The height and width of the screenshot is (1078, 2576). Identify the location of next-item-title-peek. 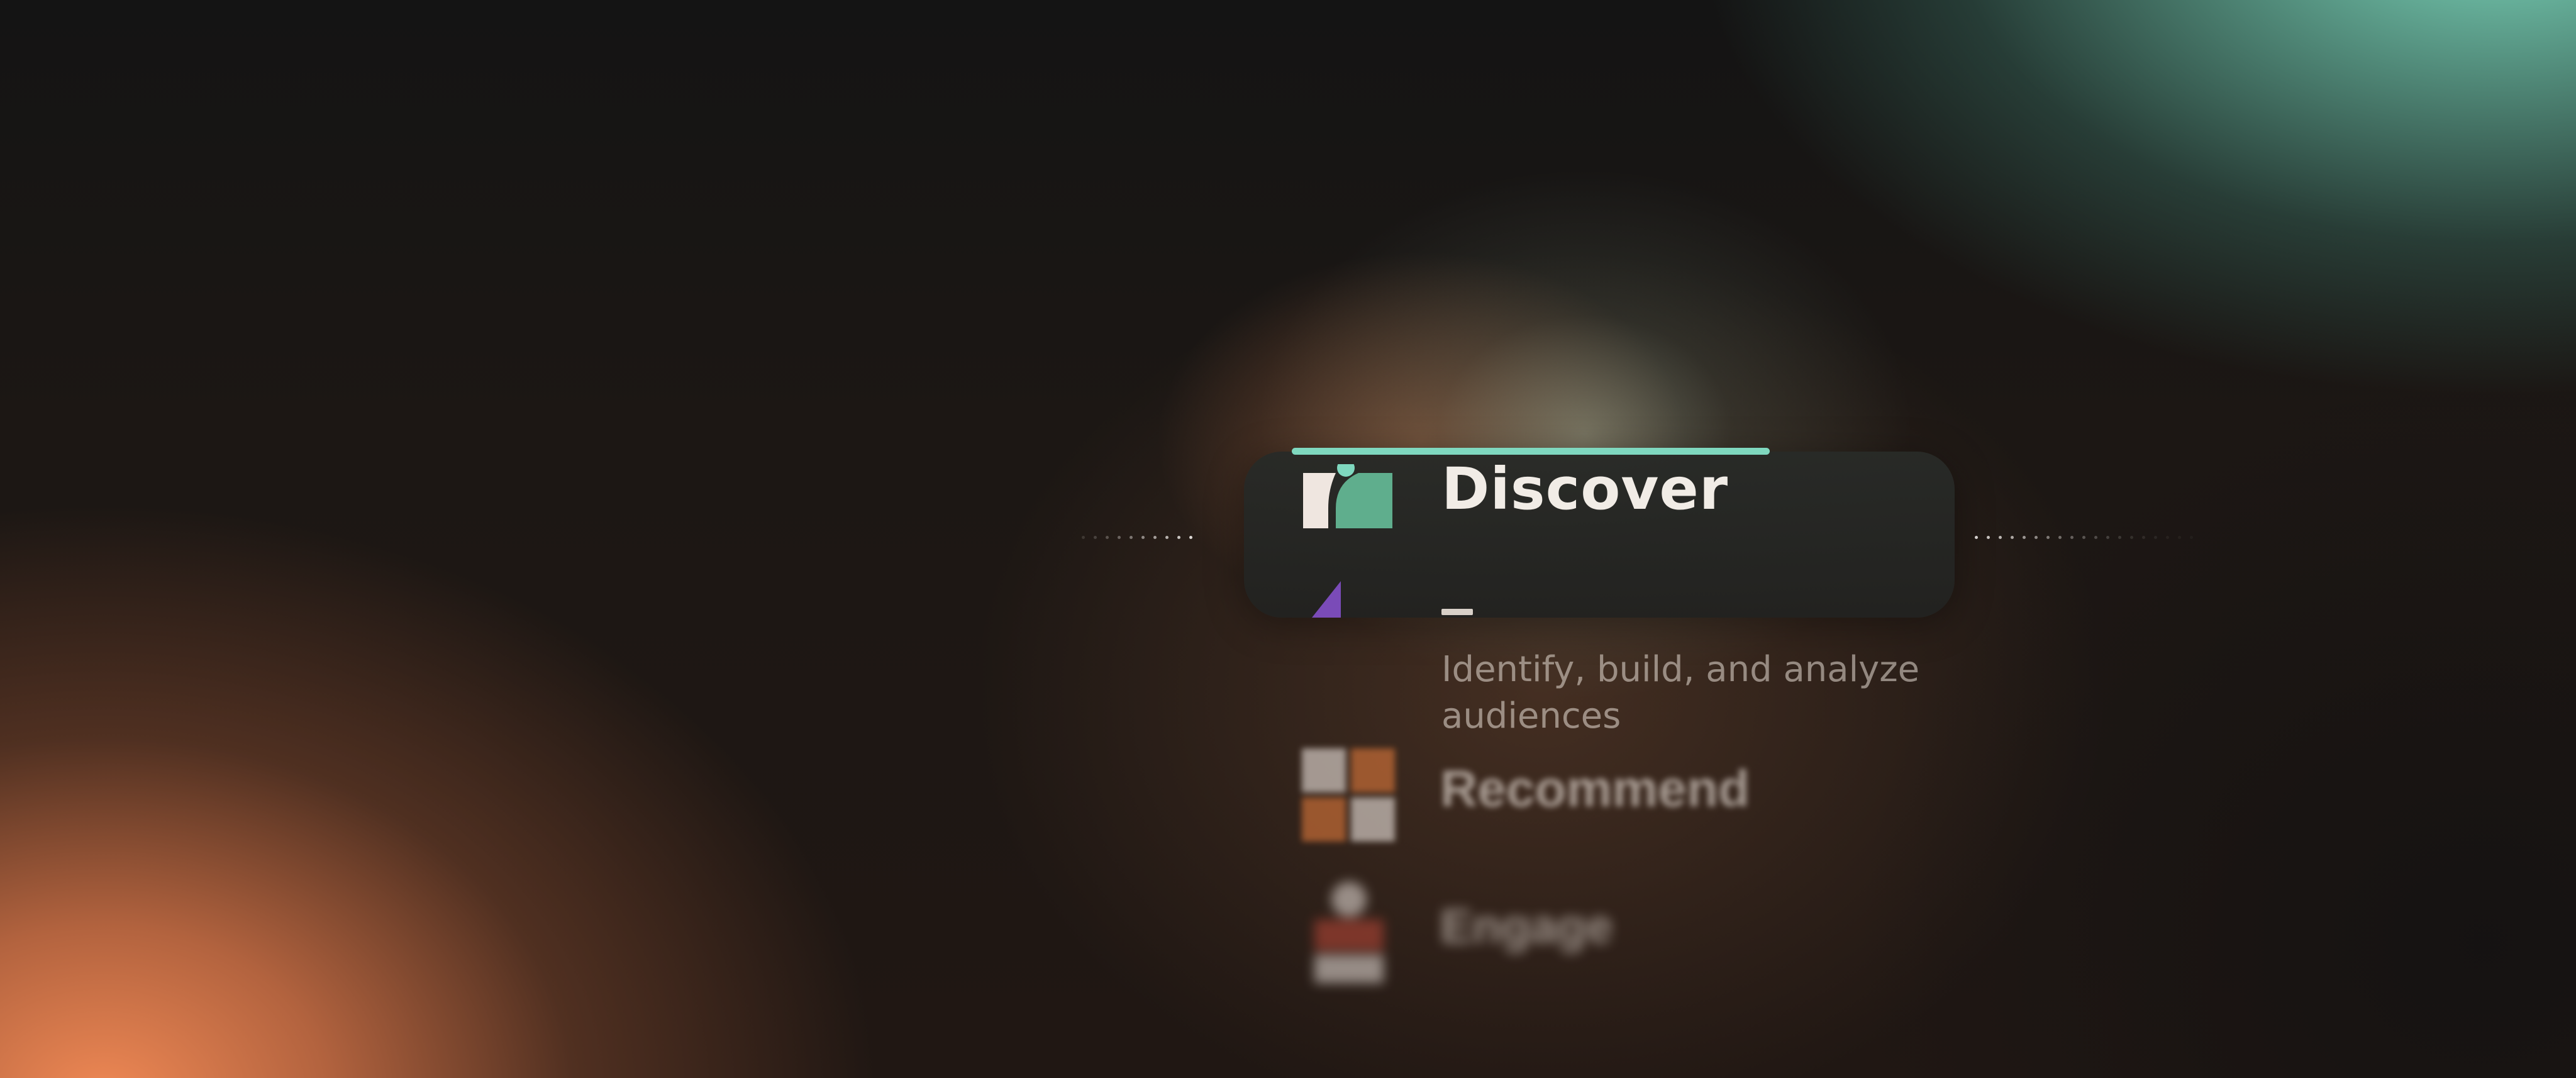
(1457, 612).